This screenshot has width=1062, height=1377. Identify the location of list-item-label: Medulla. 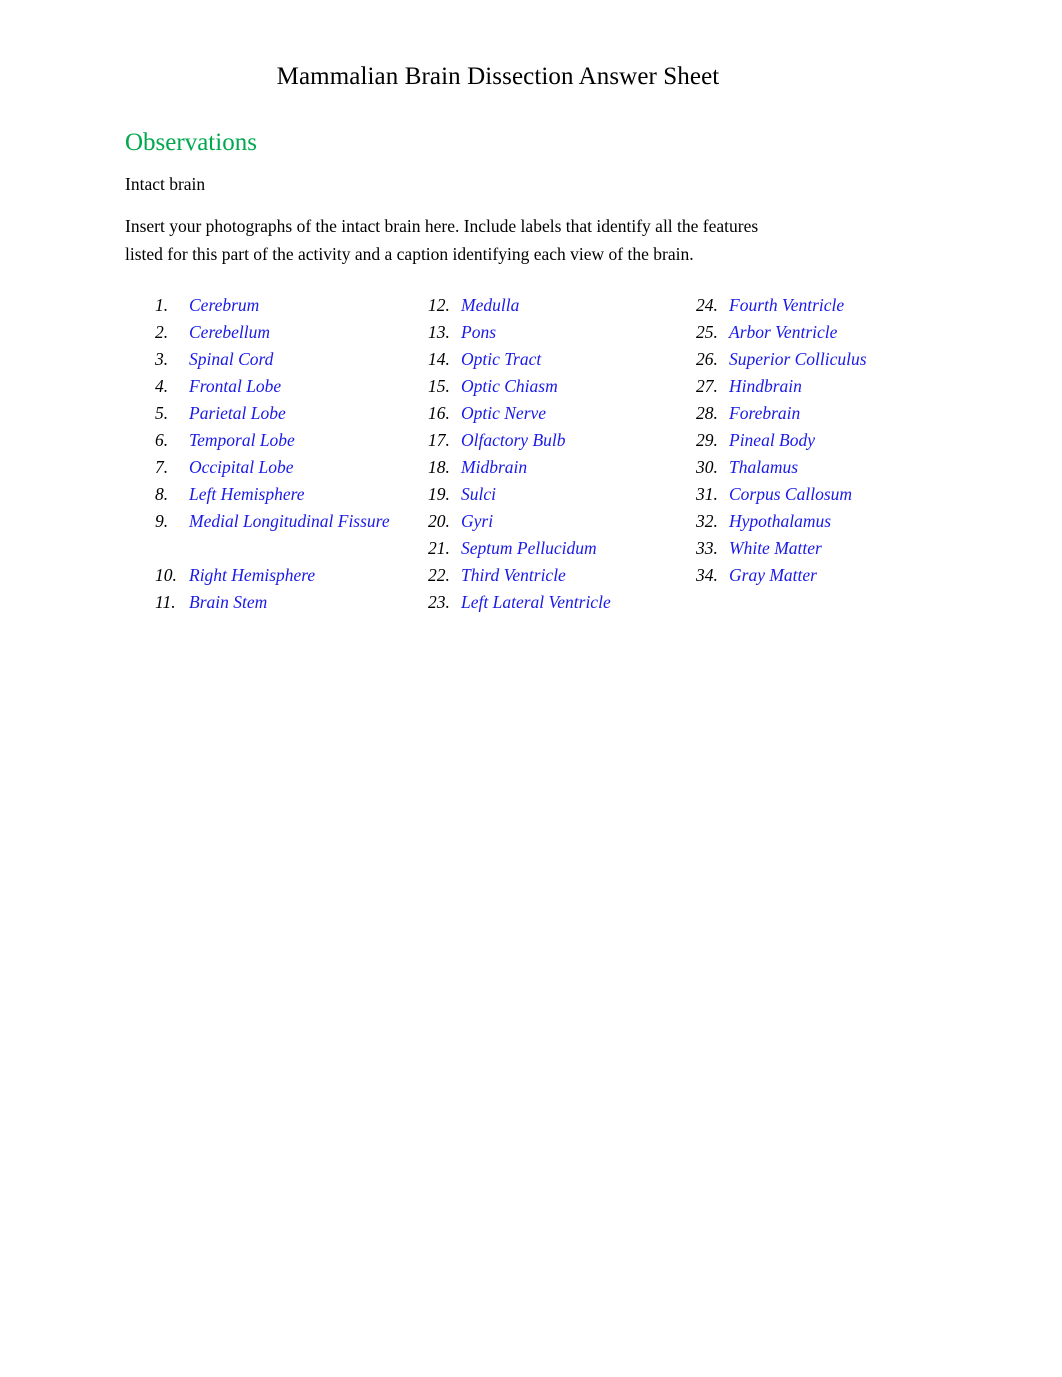
(490, 305).